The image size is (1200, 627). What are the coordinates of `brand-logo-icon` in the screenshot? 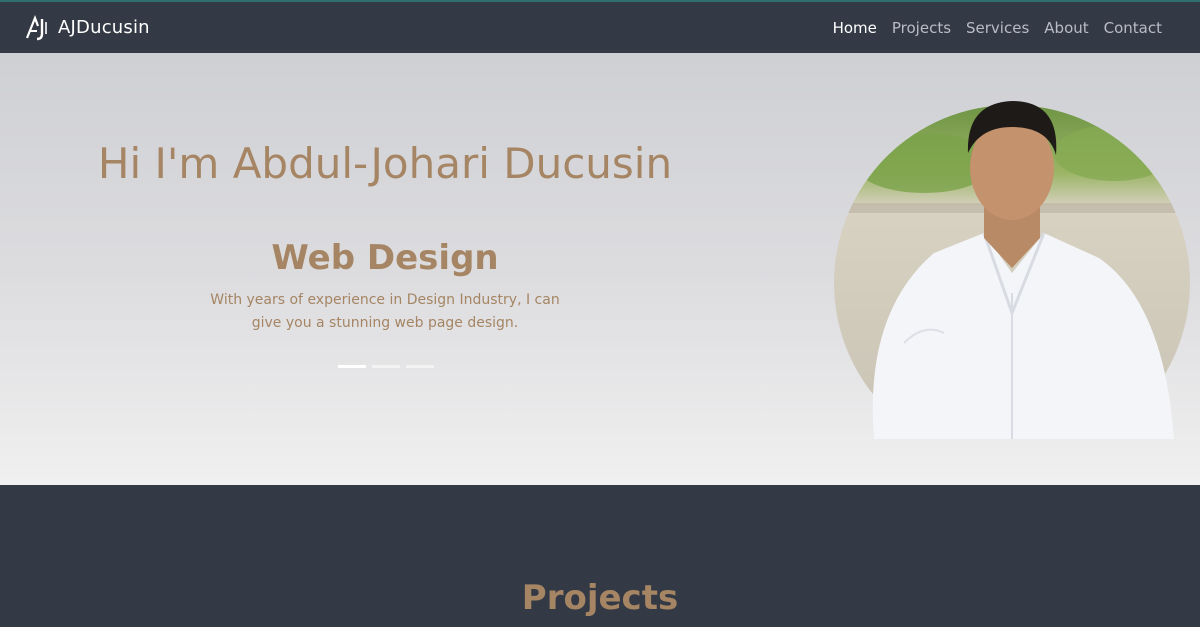 It's located at (36, 27).